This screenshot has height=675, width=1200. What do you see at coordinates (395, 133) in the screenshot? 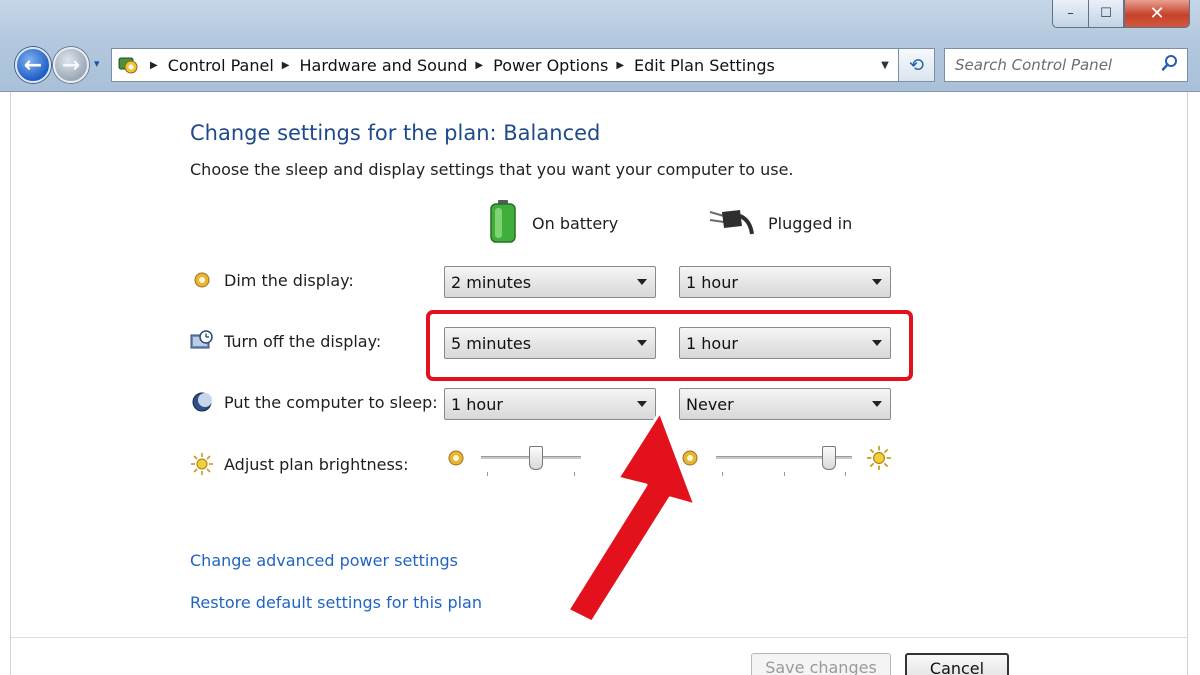
I see `page-title: Change settings for the plan: Balanced` at bounding box center [395, 133].